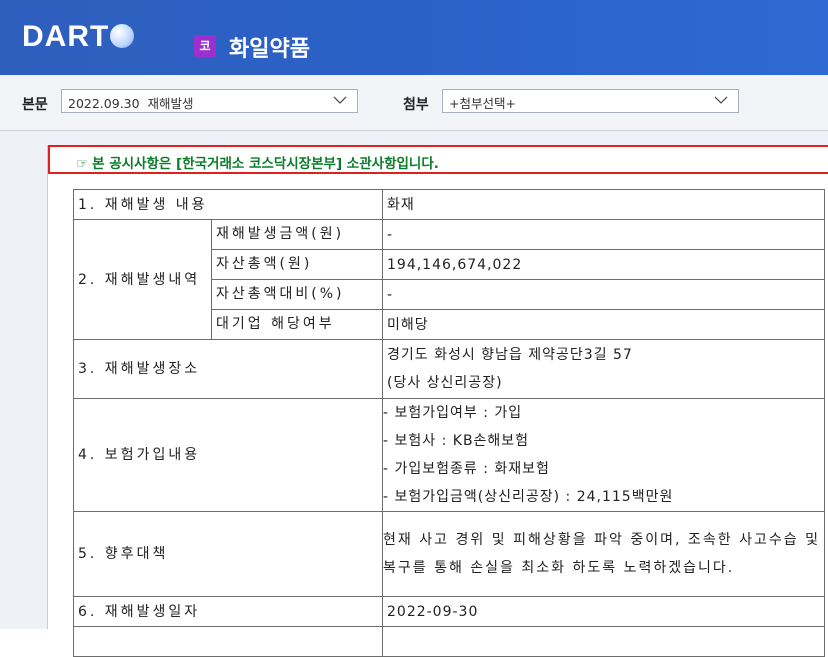 This screenshot has height=657, width=828. I want to click on document-toolbar: 본문 2022.09.30 재해발생 첨부 +첨부선택+, so click(414, 103).